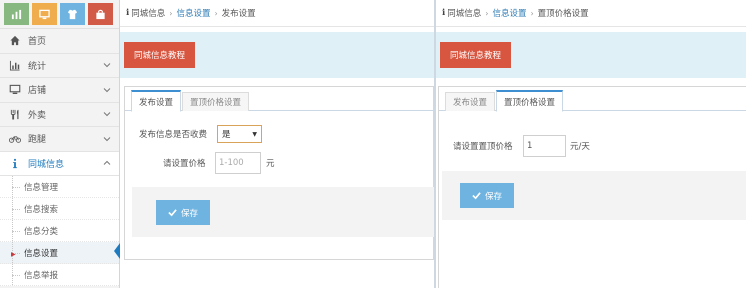 This screenshot has width=746, height=288. I want to click on info-icon, so click(15, 163).